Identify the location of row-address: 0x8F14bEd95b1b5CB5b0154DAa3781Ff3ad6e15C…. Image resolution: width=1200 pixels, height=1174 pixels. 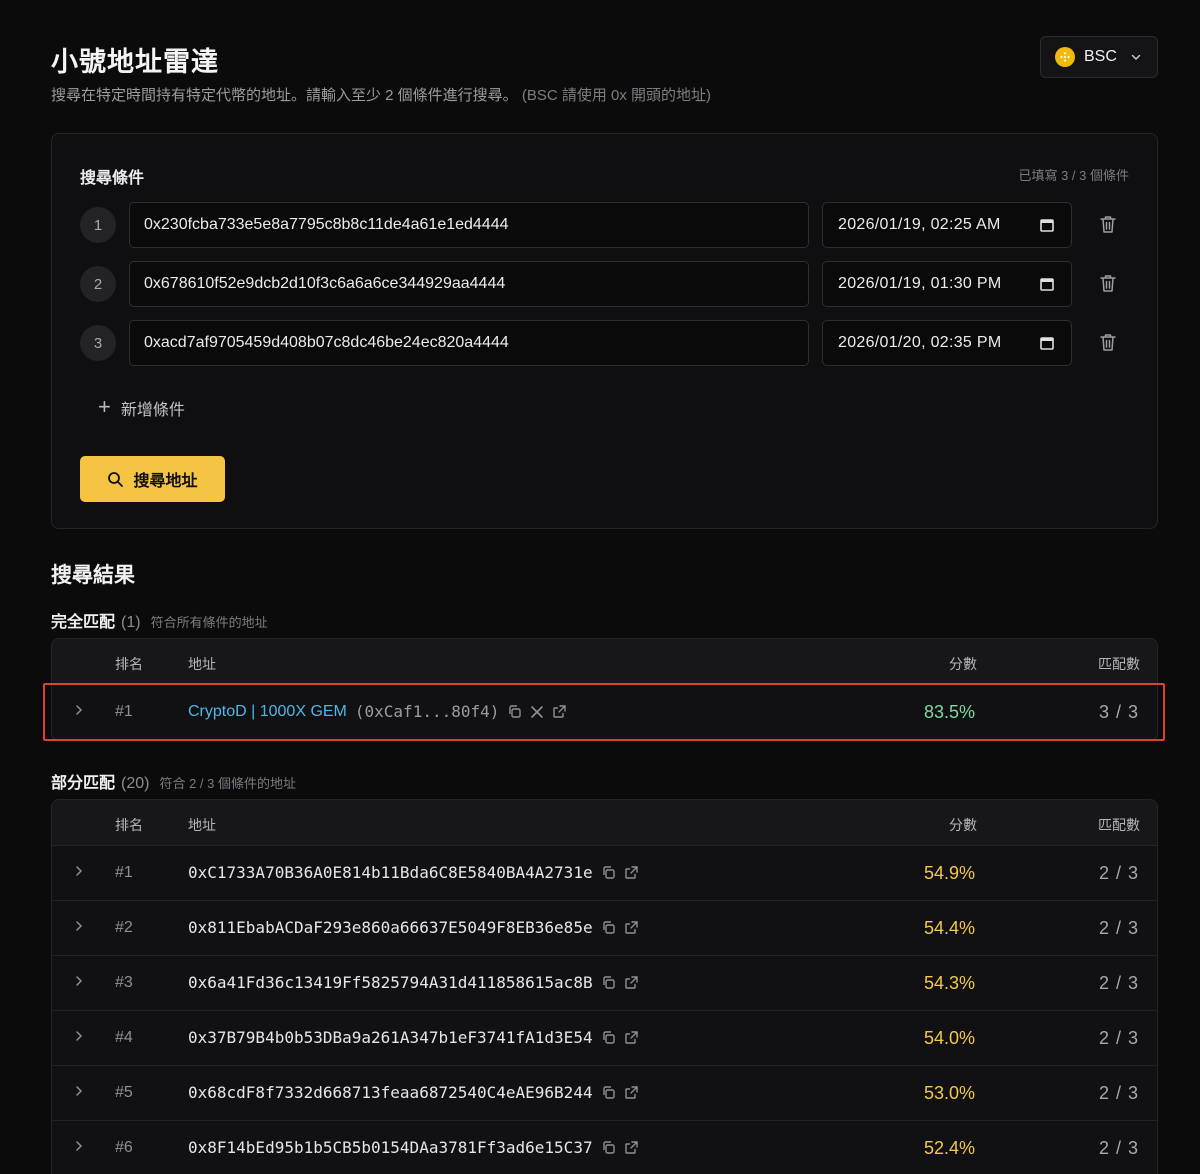
(413, 1147).